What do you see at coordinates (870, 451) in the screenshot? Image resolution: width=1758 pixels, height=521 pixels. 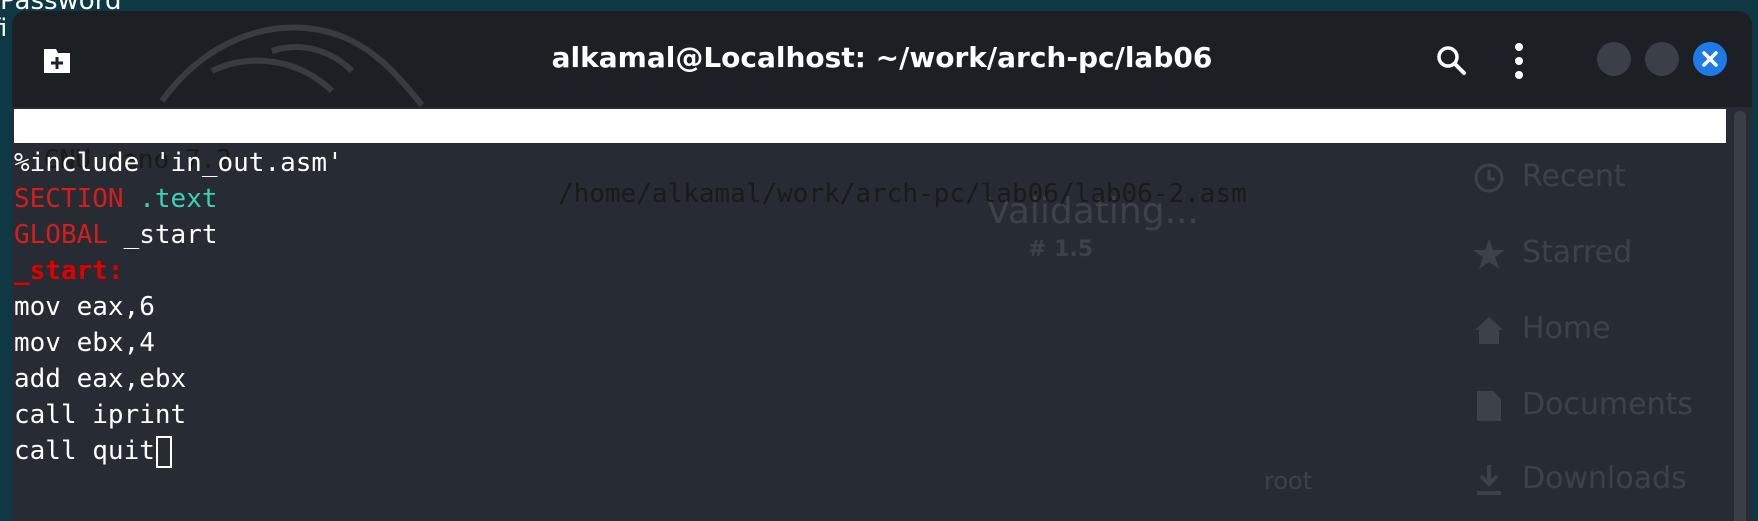 I see `code-line: call quit` at bounding box center [870, 451].